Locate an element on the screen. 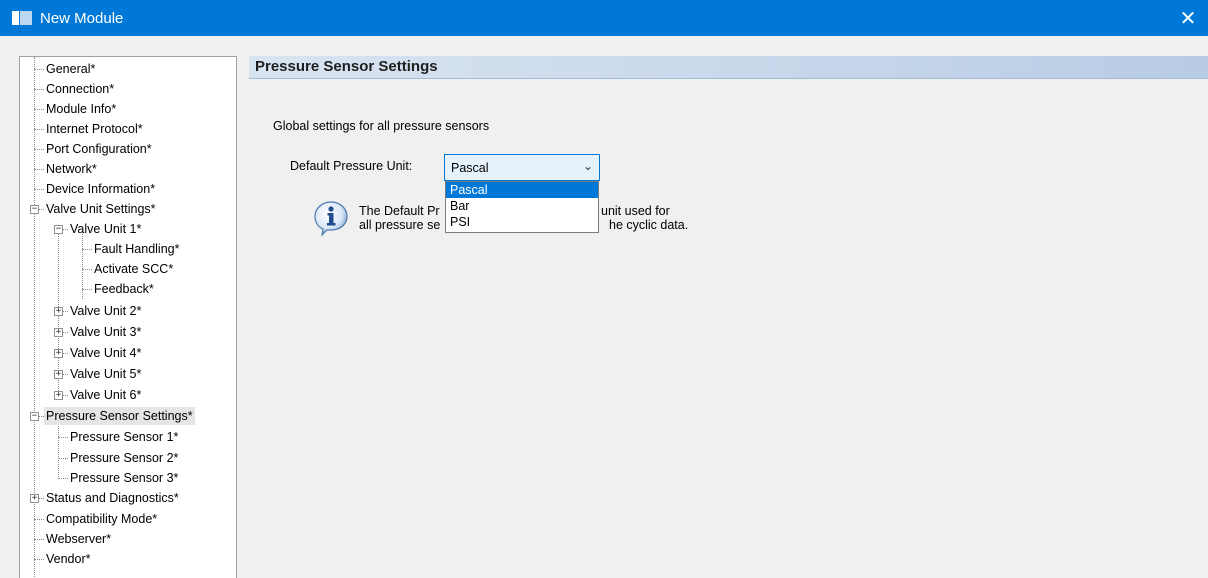  tree-item-label: Internet Protocol* is located at coordinates (94, 129).